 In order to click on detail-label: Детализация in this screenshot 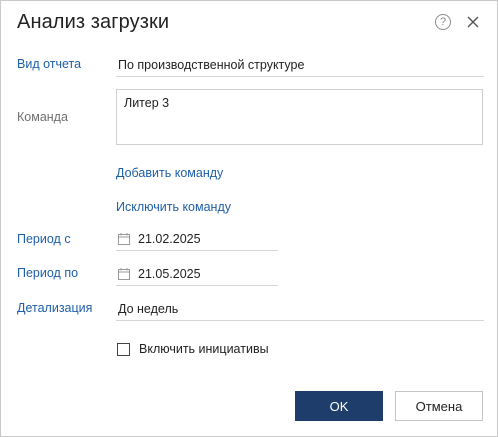, I will do `click(55, 308)`.